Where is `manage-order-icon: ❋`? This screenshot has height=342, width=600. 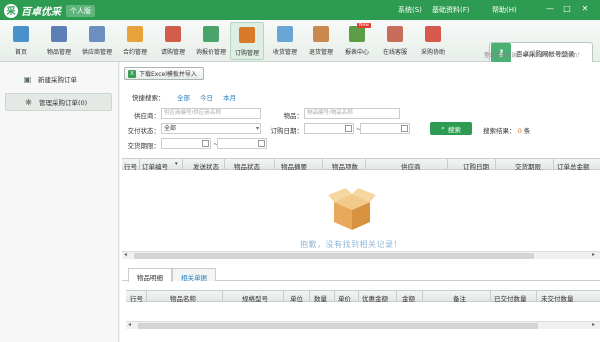
manage-order-icon: ❋ is located at coordinates (28, 102).